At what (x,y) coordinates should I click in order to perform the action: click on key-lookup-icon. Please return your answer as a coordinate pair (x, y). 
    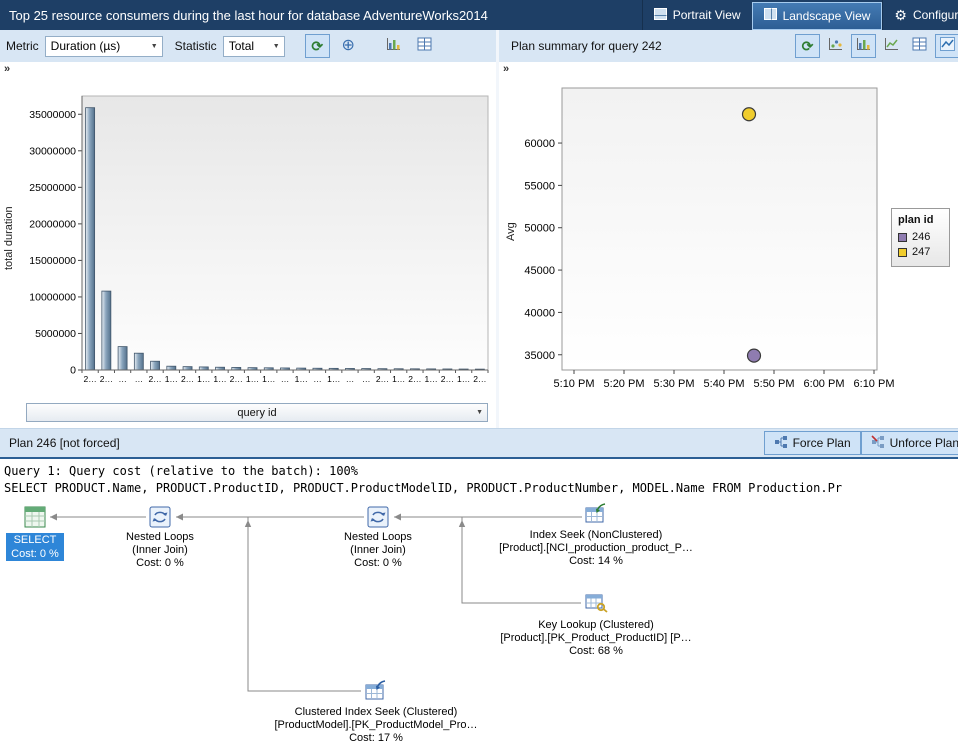
    Looking at the image, I should click on (596, 603).